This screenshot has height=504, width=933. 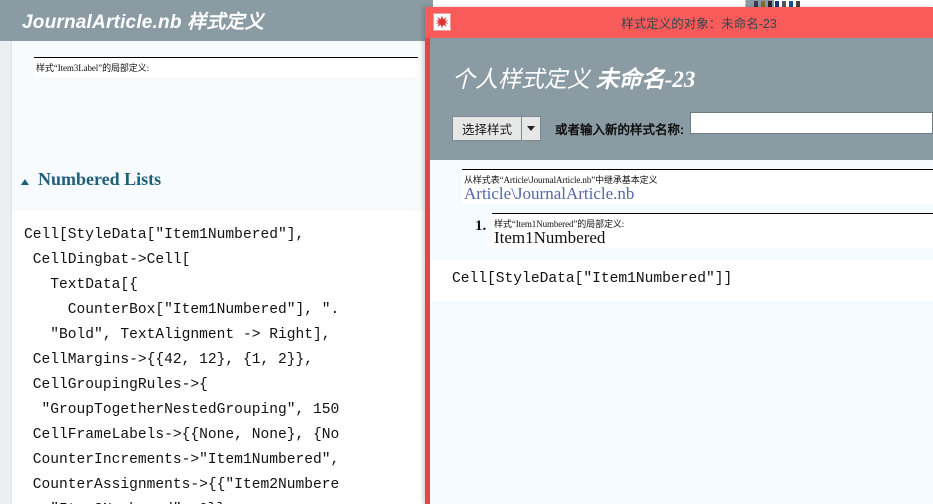 What do you see at coordinates (442, 22) in the screenshot?
I see `mathematica-notebook-icon` at bounding box center [442, 22].